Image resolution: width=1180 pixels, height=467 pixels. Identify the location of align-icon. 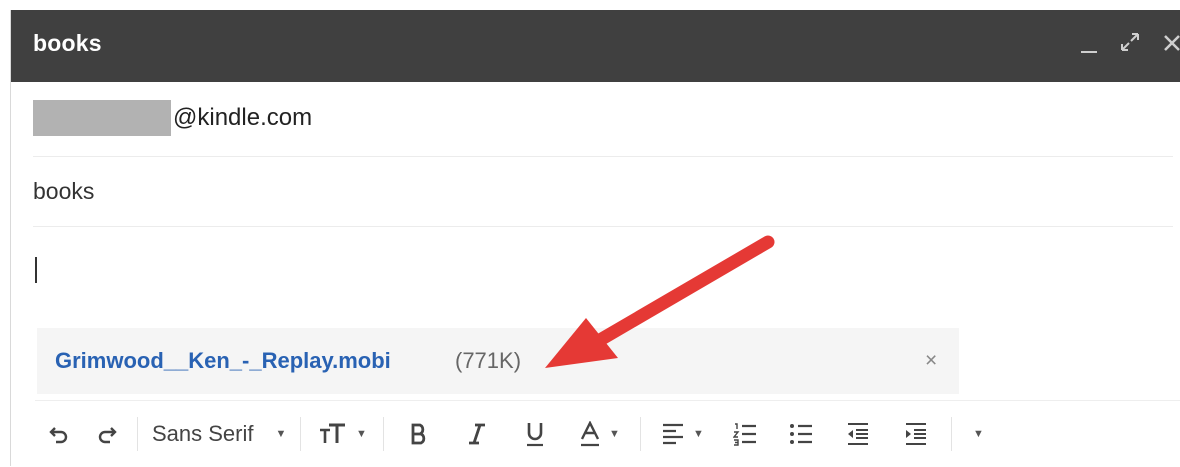
(672, 434).